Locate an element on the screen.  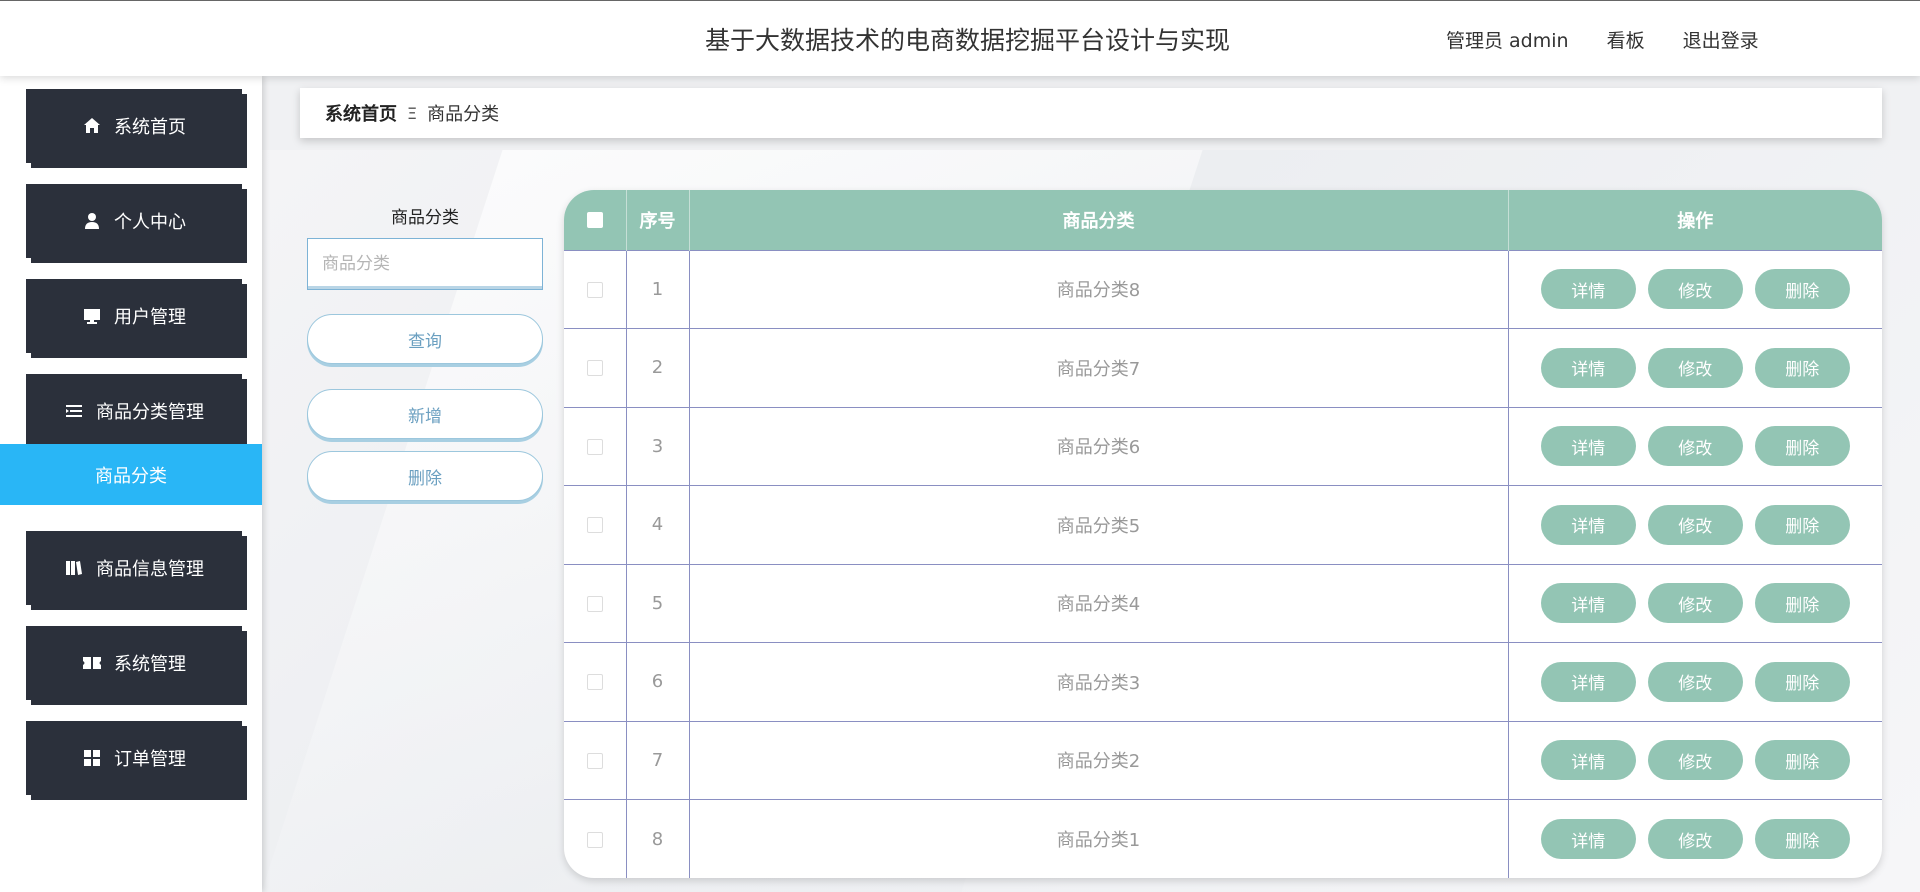
row-category: 商品分类2 is located at coordinates (1099, 760).